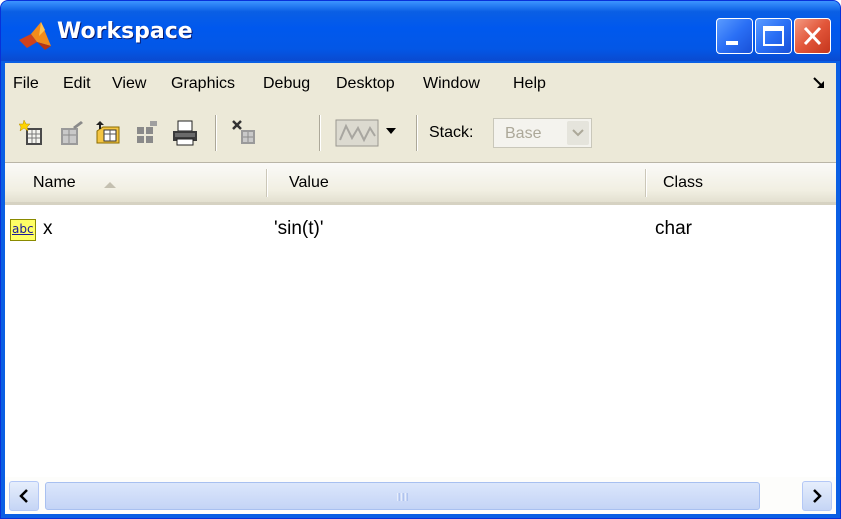  What do you see at coordinates (365, 84) in the screenshot?
I see `menu-desktop: Desktop` at bounding box center [365, 84].